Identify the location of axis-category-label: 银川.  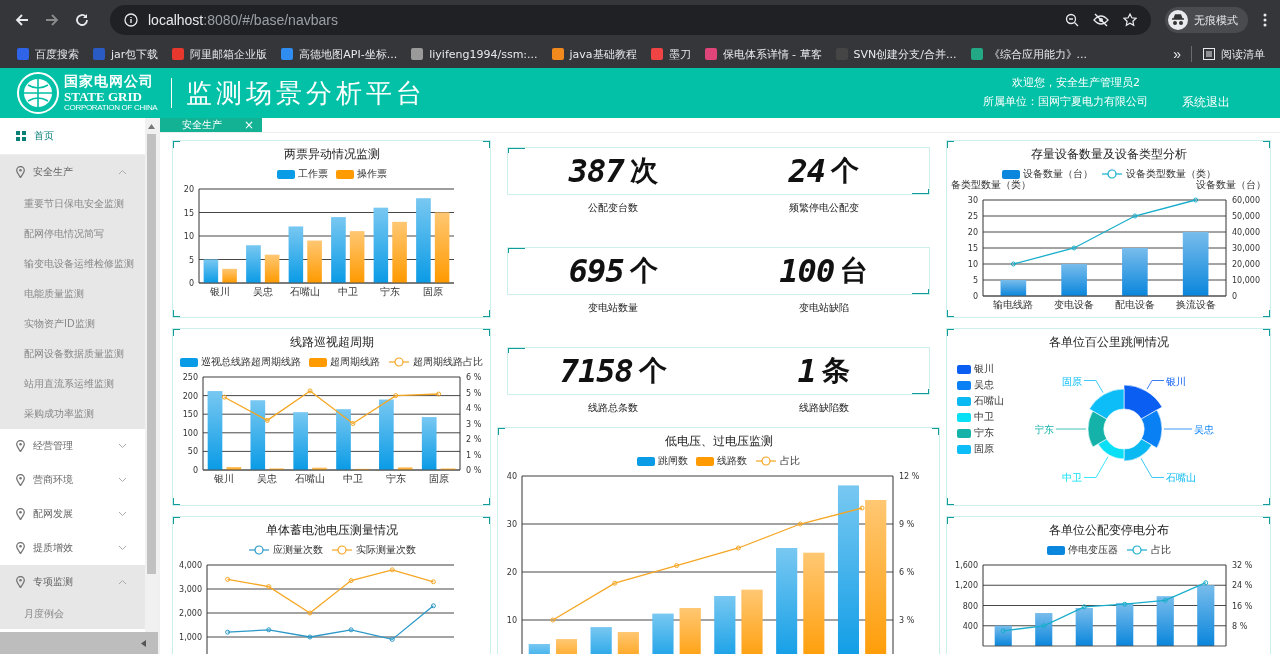
(224, 478).